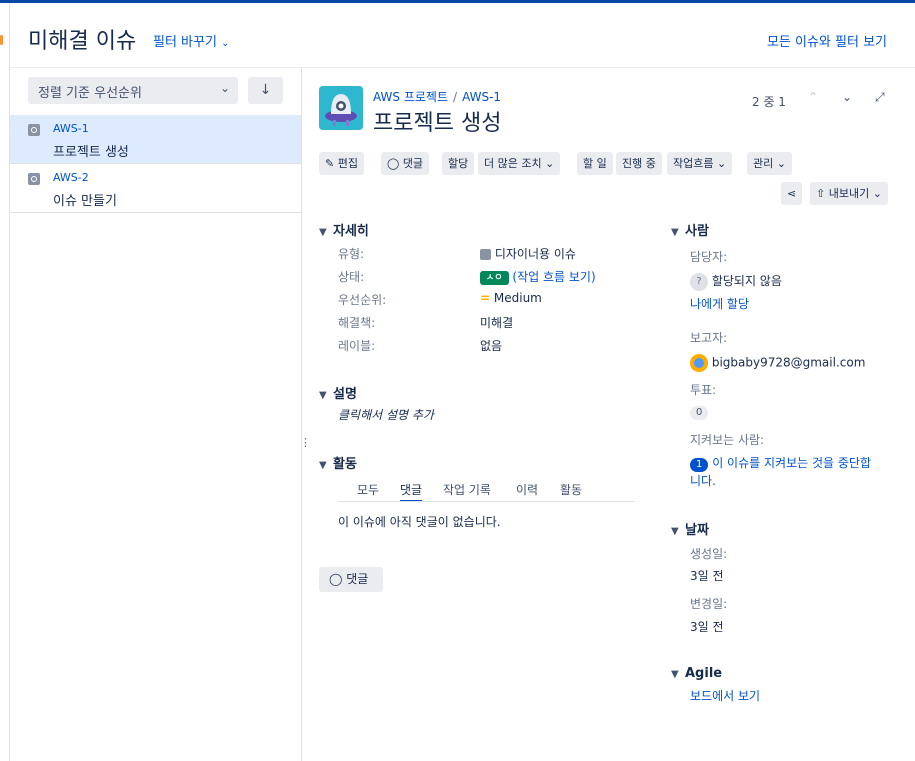 This screenshot has width=915, height=761. I want to click on issue-list-item: AWS-1 프로젝트 생성, so click(155, 139).